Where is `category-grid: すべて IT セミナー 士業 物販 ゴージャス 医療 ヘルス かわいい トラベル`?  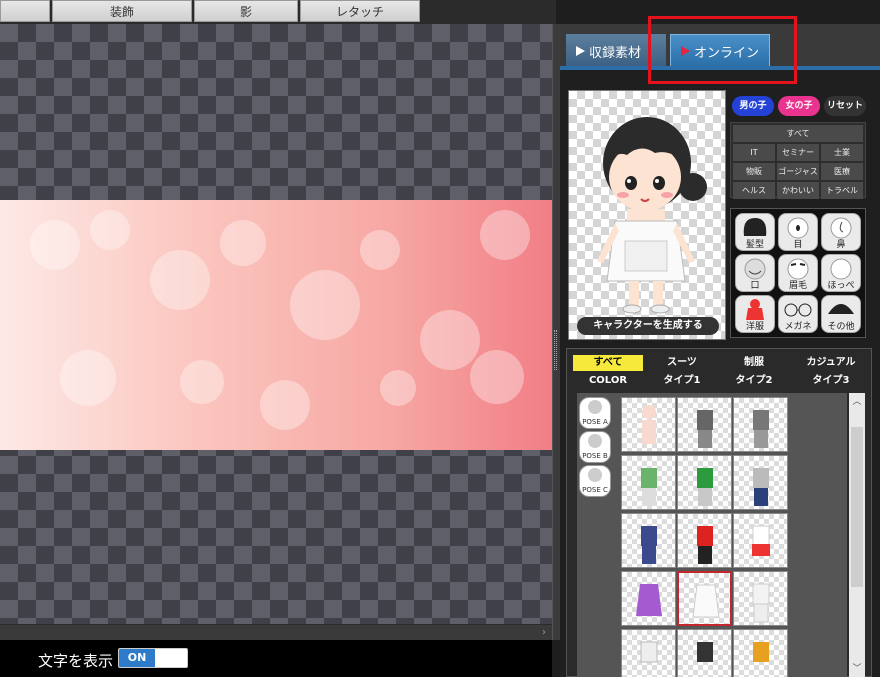 category-grid: すべて IT セミナー 士業 物販 ゴージャス 医療 ヘルス かわいい トラベル is located at coordinates (798, 160).